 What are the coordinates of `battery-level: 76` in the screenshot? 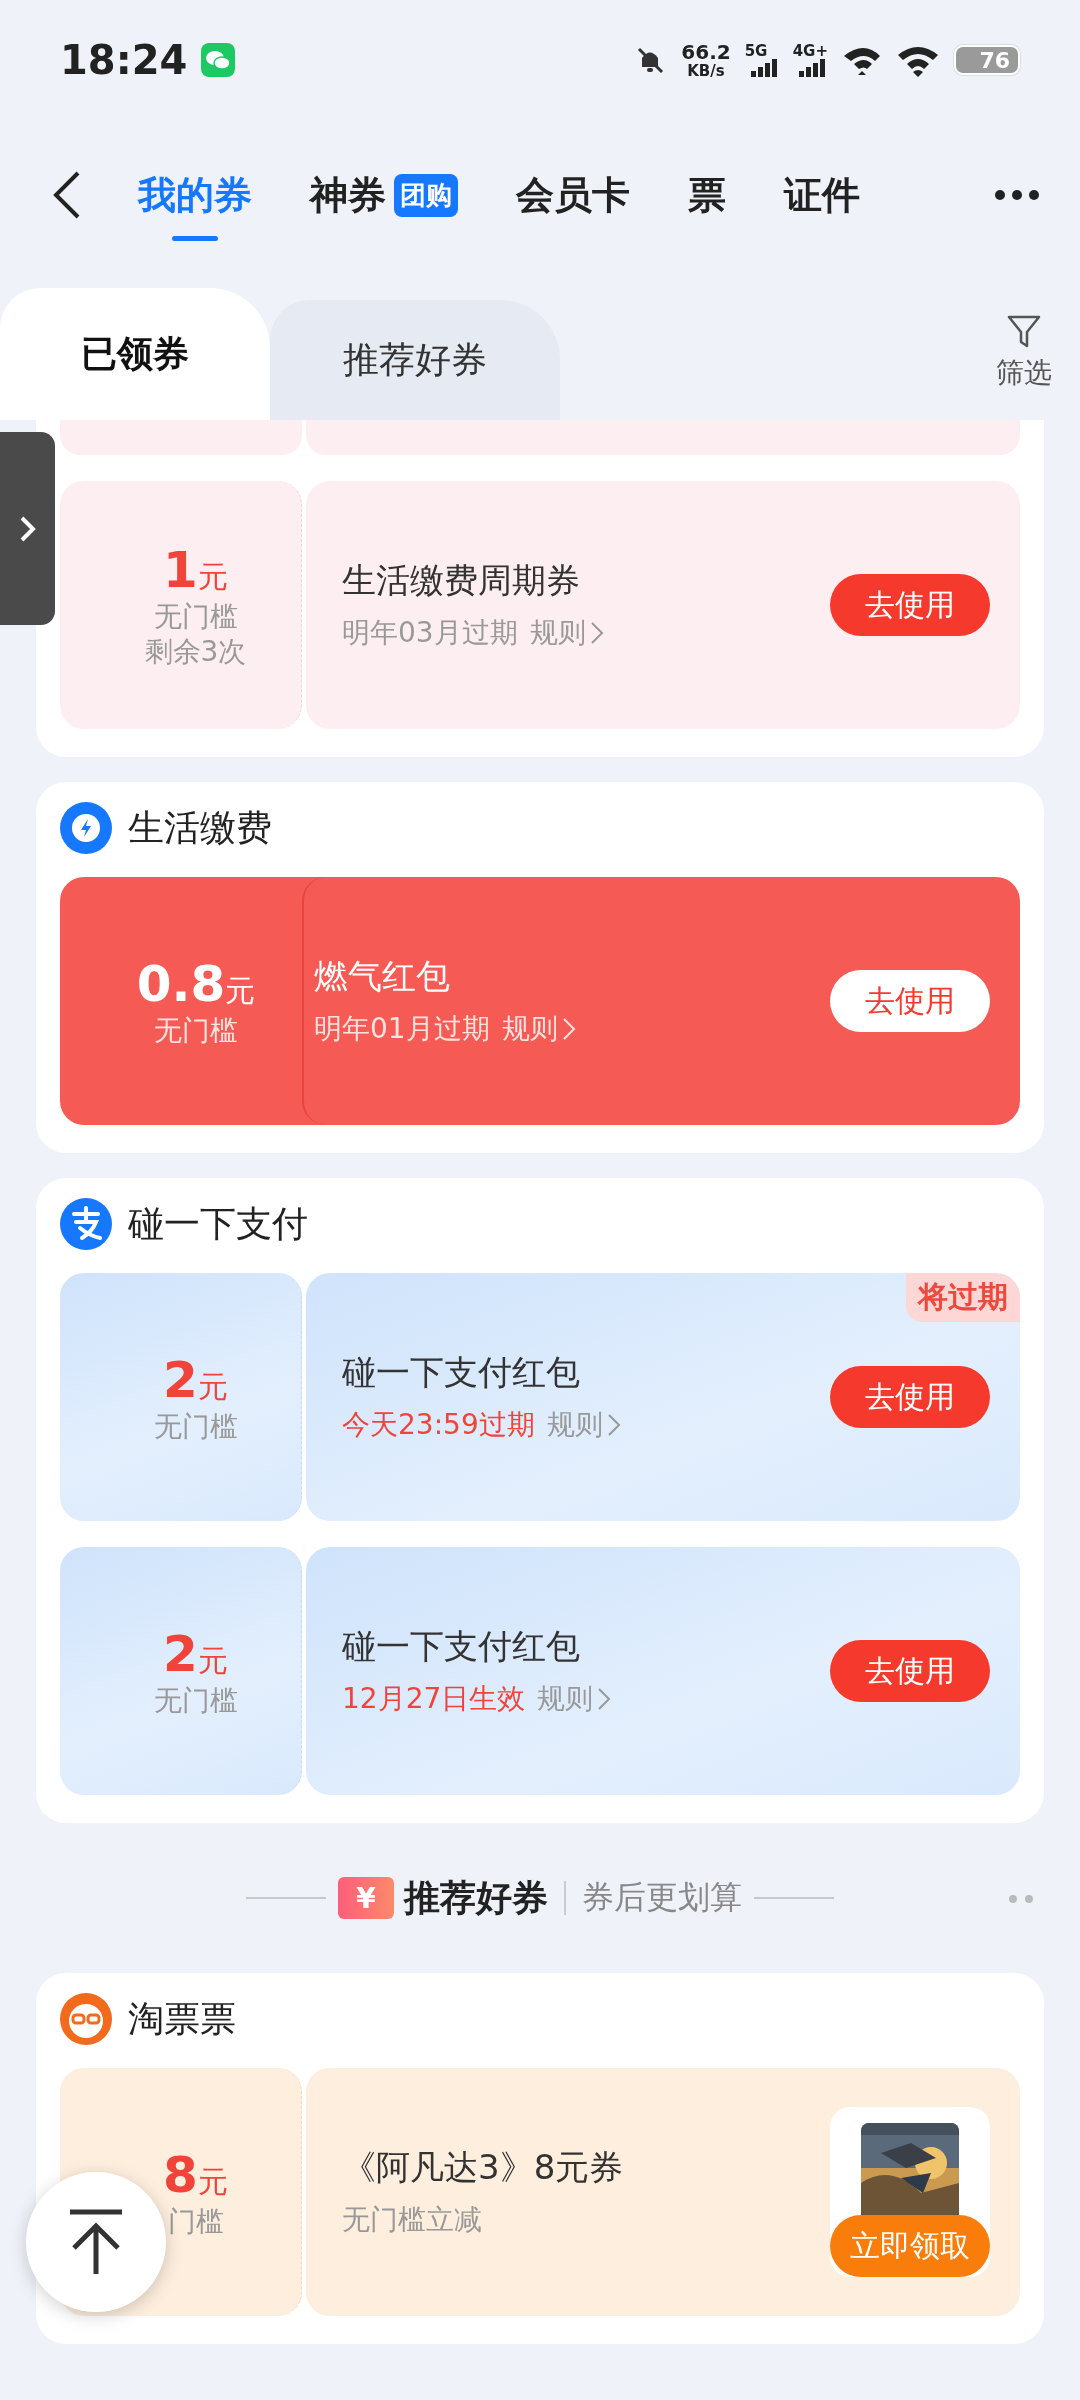 It's located at (987, 60).